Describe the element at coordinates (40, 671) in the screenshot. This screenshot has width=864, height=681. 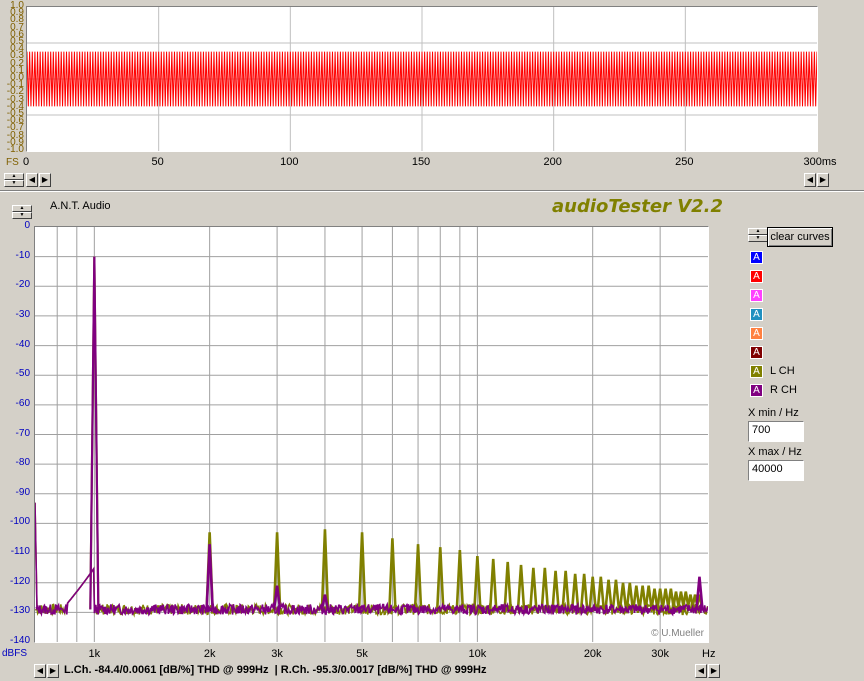
I see `status-scroll-left-button: ◀` at that location.